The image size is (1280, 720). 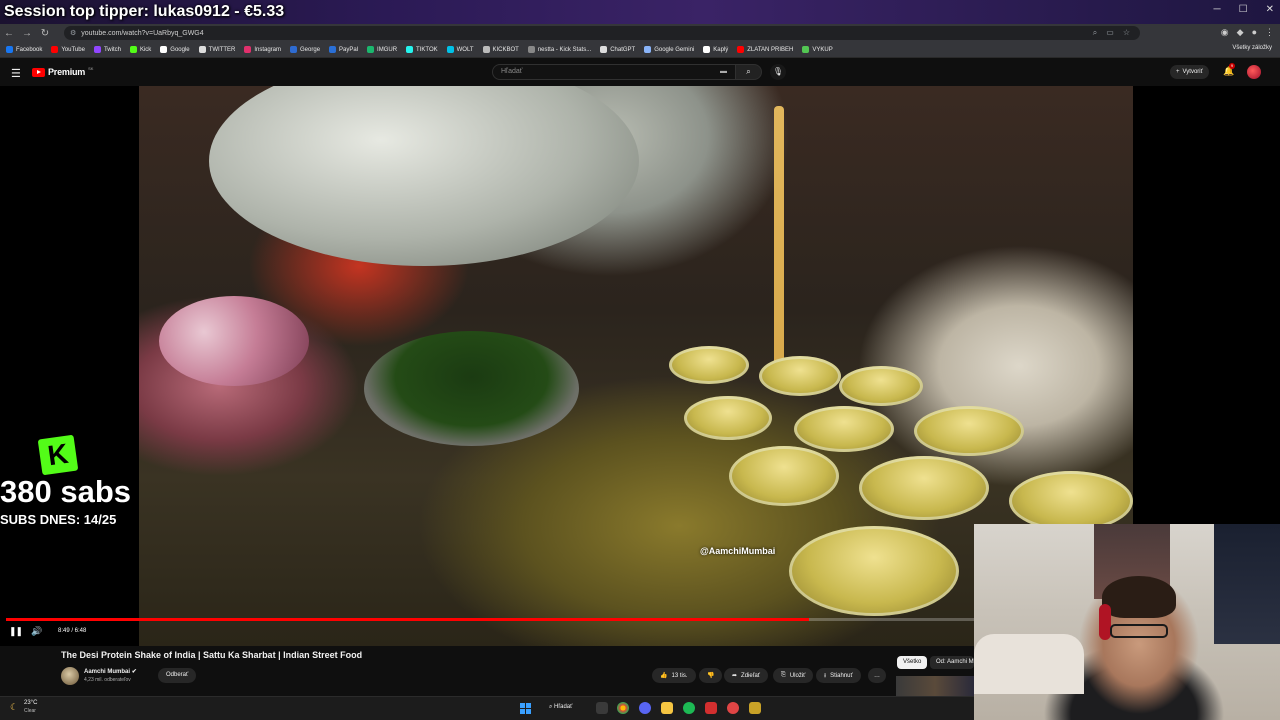 I want to click on obs-app-icon, so click(x=711, y=708).